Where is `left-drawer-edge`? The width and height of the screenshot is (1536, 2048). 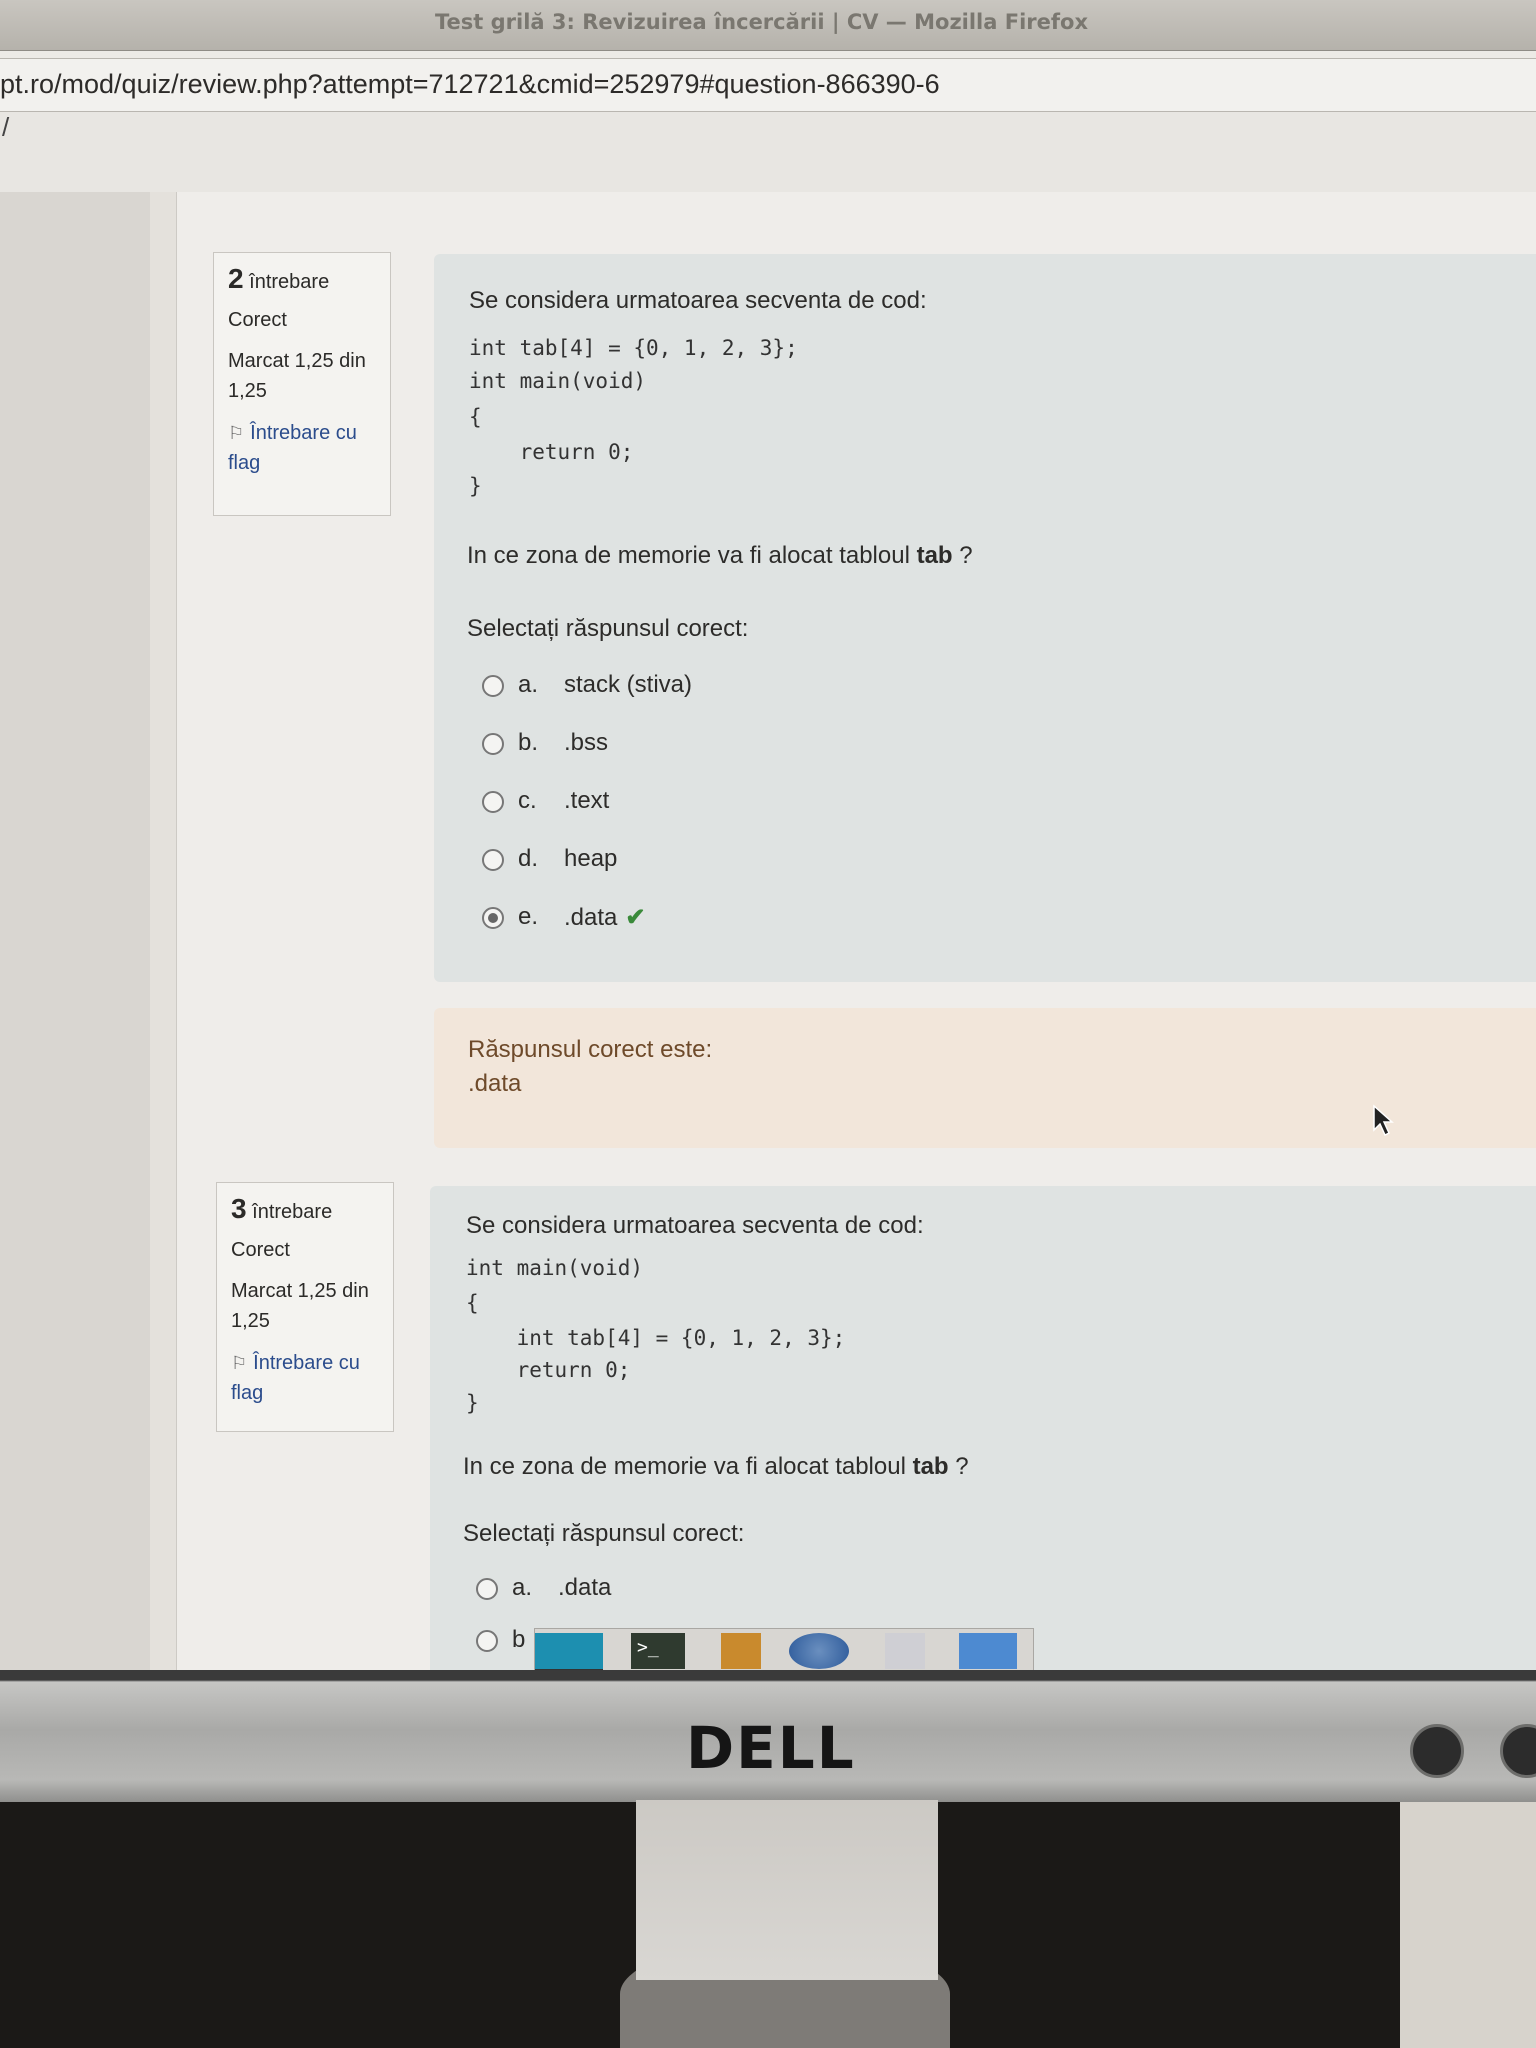
left-drawer-edge is located at coordinates (163, 931).